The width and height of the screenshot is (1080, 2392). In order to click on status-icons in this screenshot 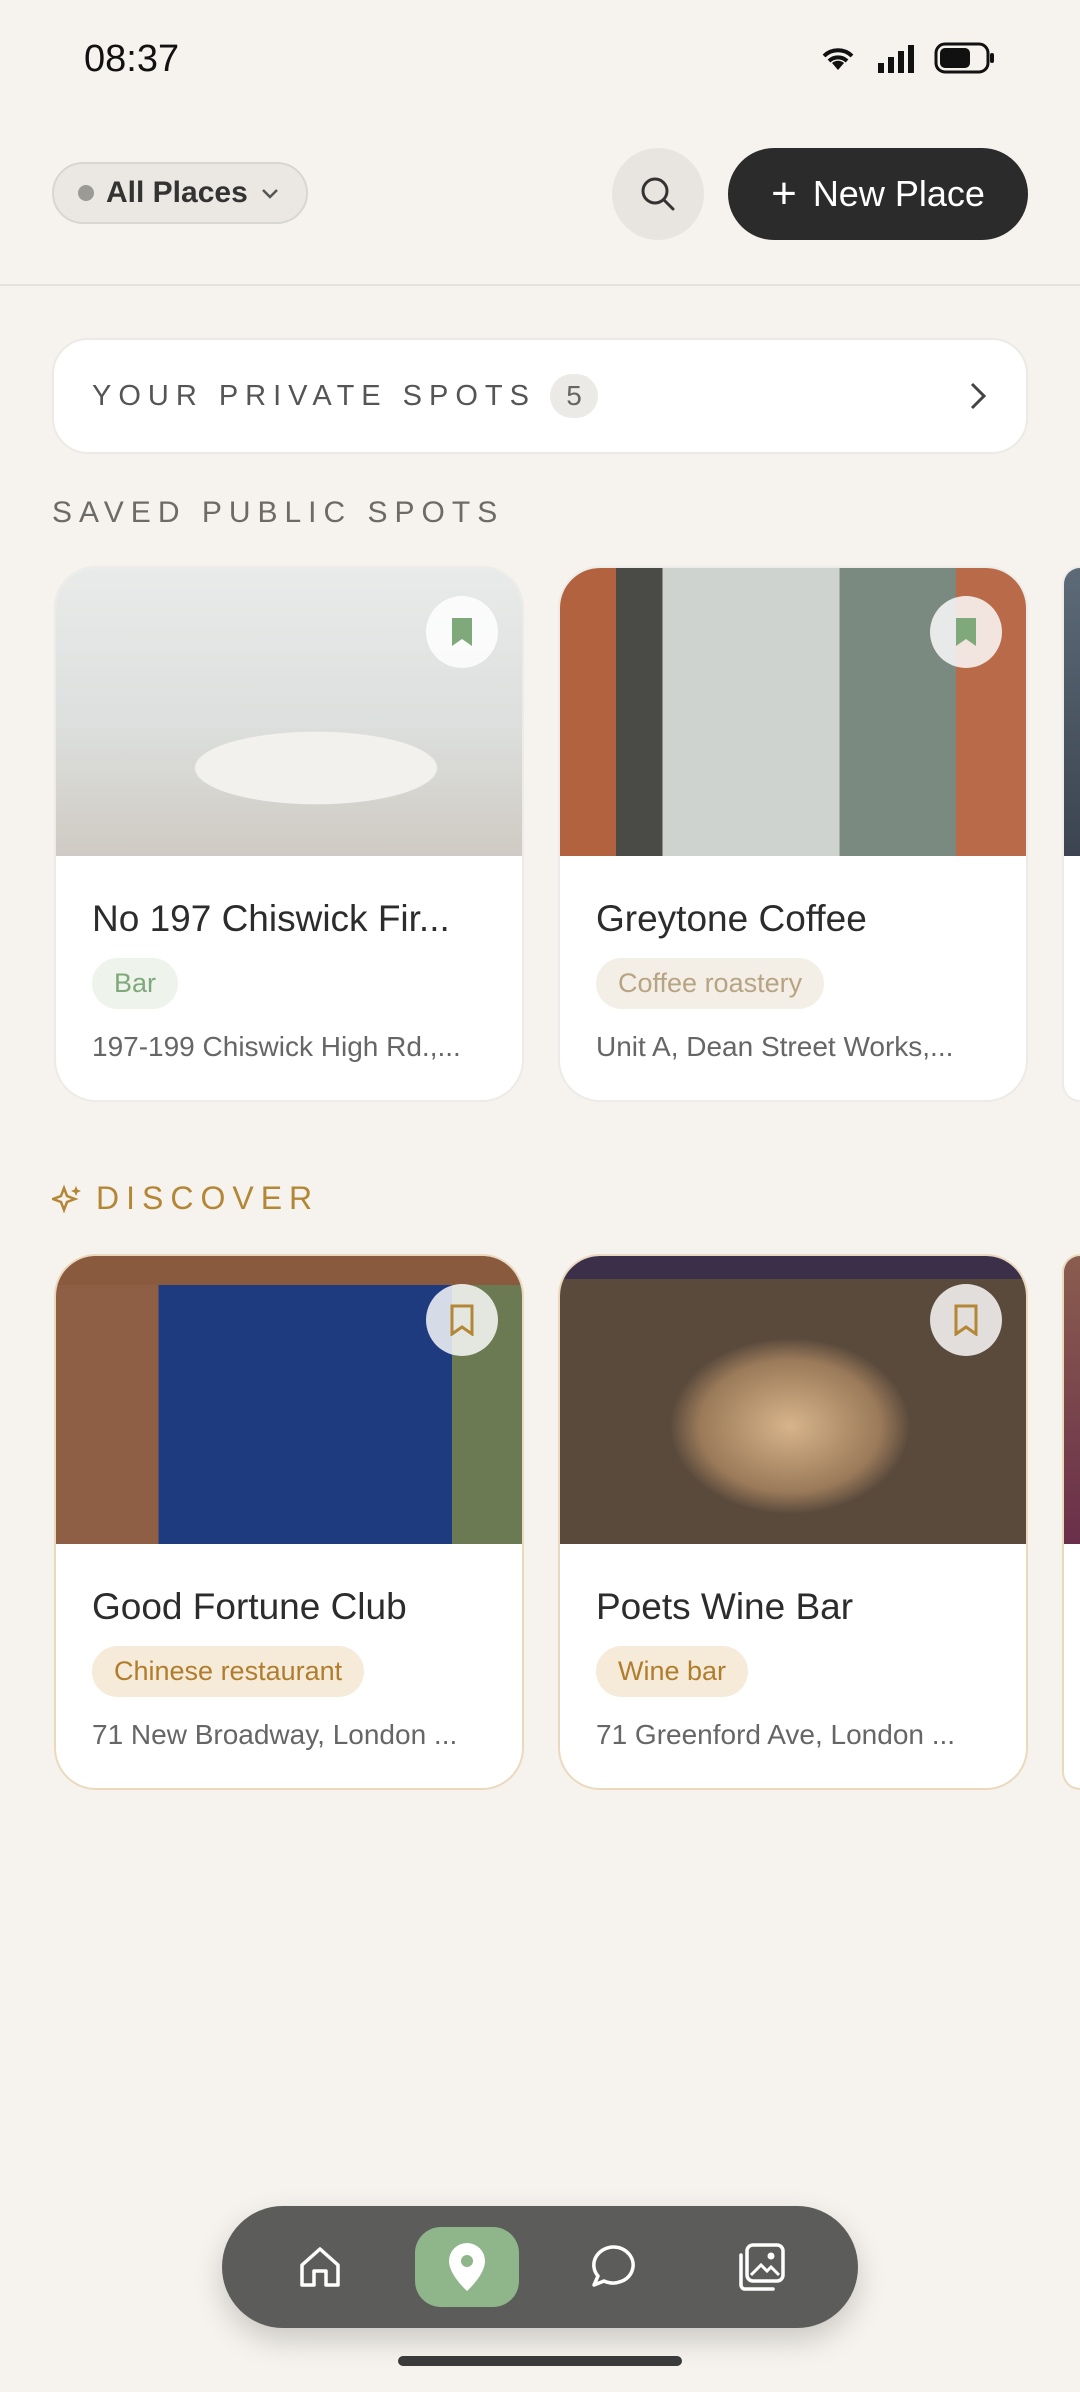, I will do `click(907, 58)`.